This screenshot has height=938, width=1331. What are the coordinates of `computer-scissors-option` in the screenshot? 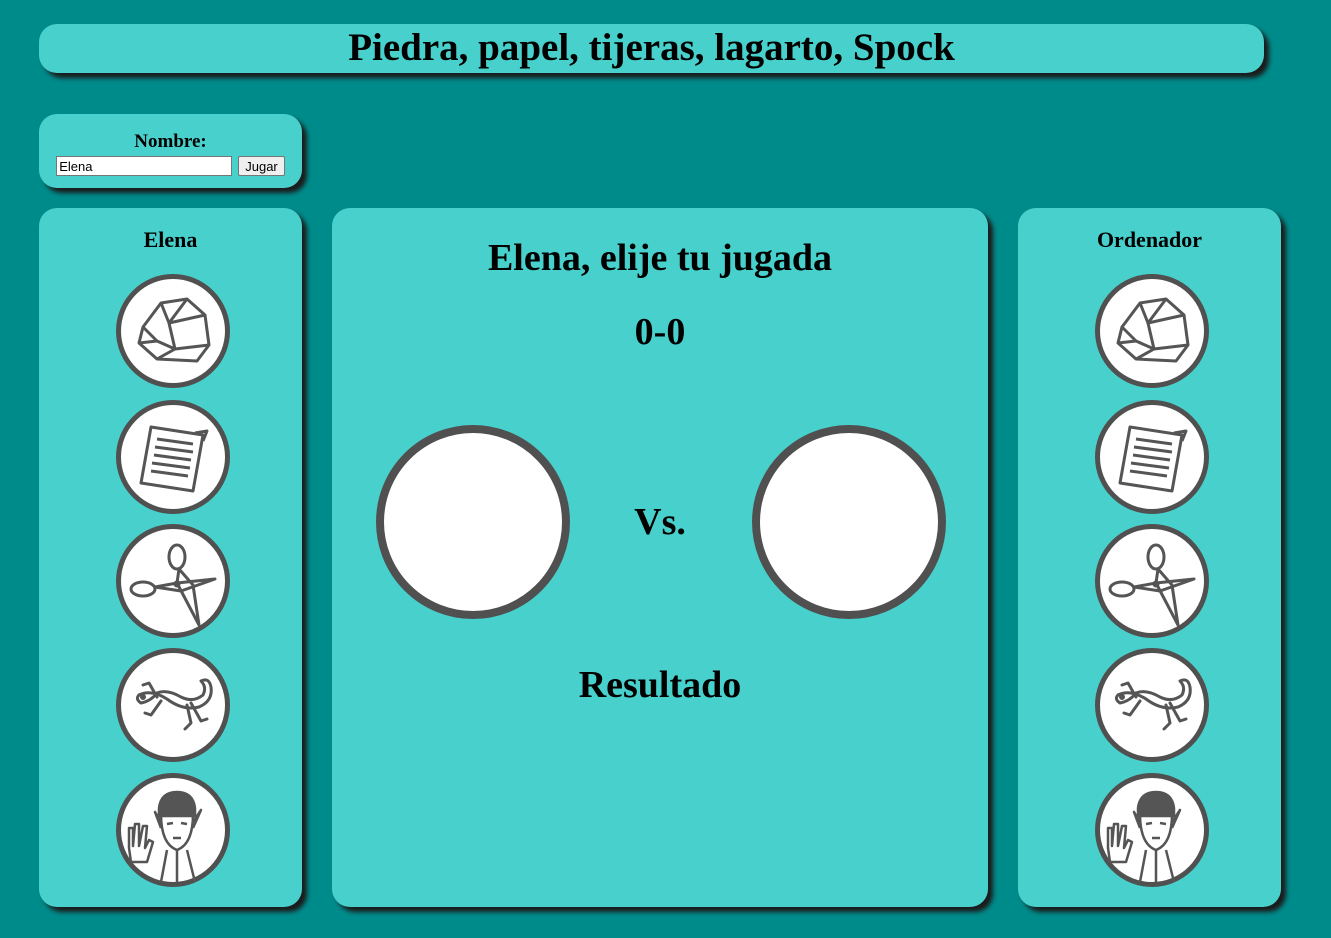 It's located at (1152, 581).